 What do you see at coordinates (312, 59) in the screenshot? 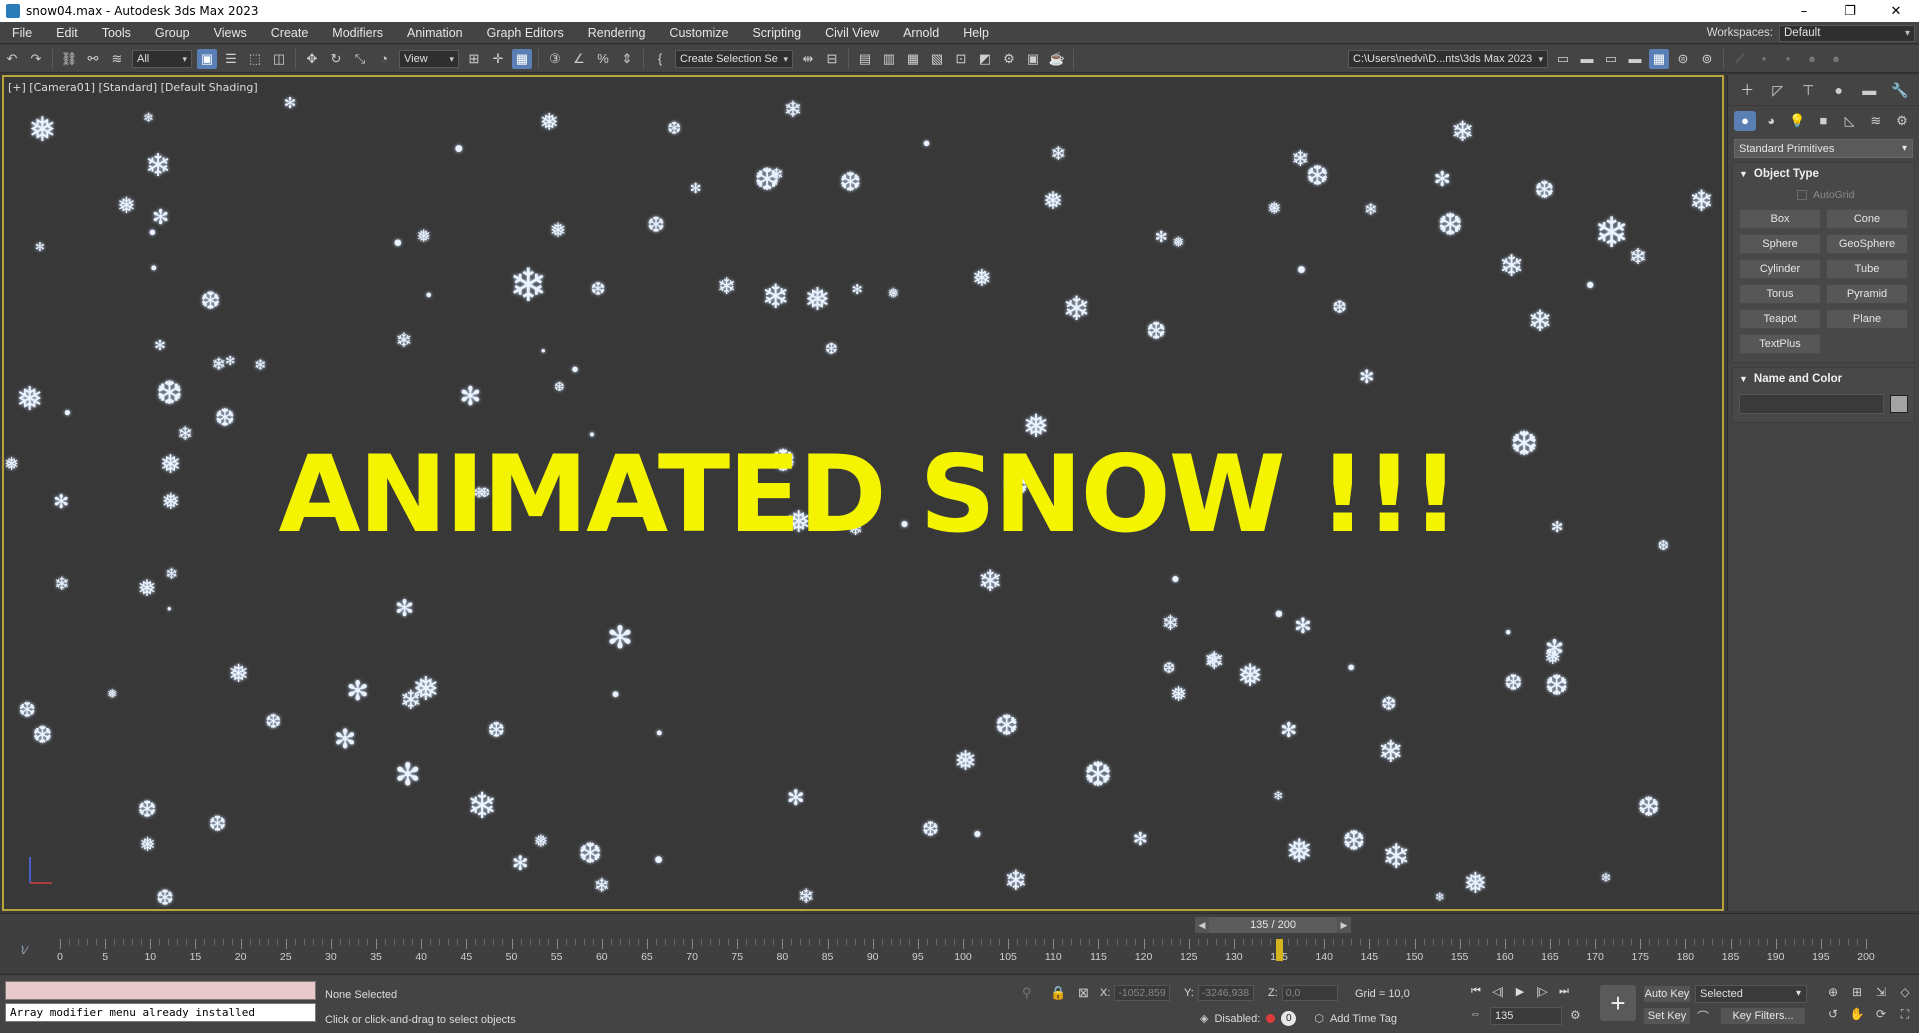
I see `move-icon: ✥` at bounding box center [312, 59].